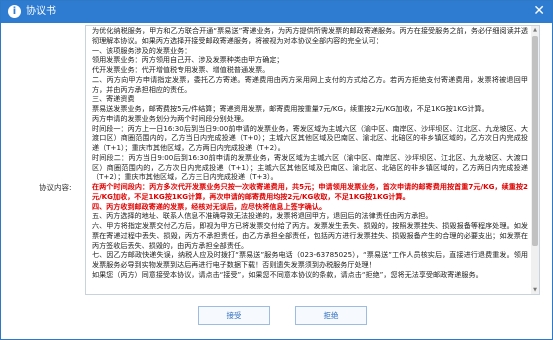  I want to click on dialog-titlebar: i 协议书 ✕, so click(276, 12).